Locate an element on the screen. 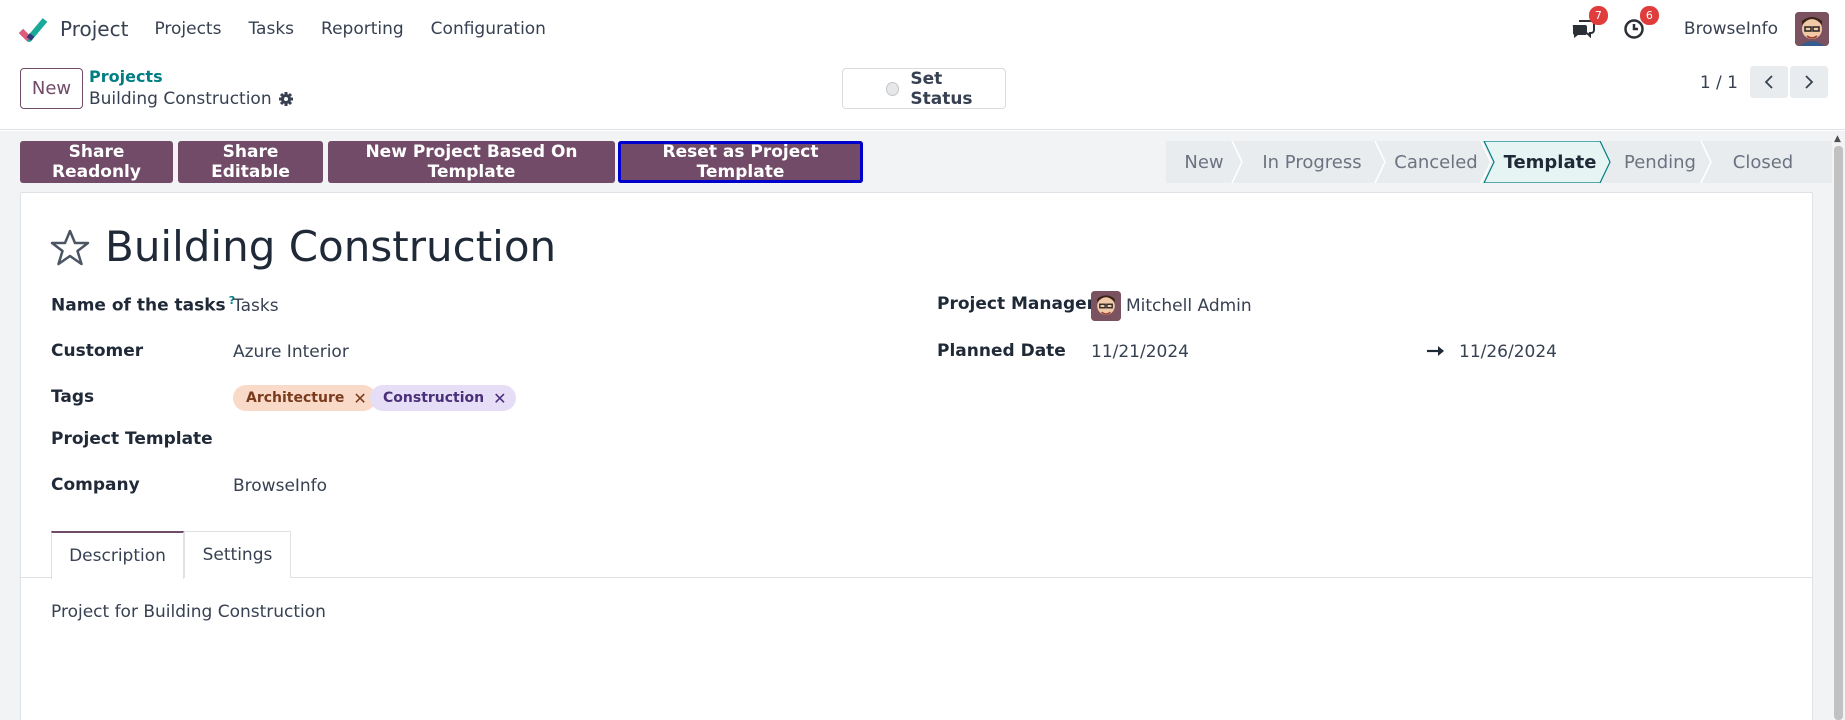 This screenshot has width=1845, height=720. app-name: Project is located at coordinates (94, 29).